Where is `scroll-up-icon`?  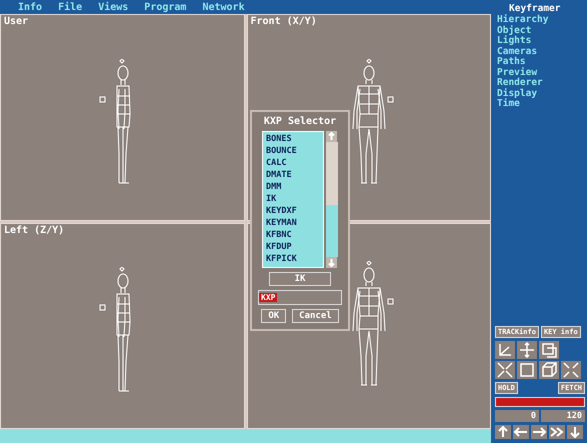 scroll-up-icon is located at coordinates (331, 136).